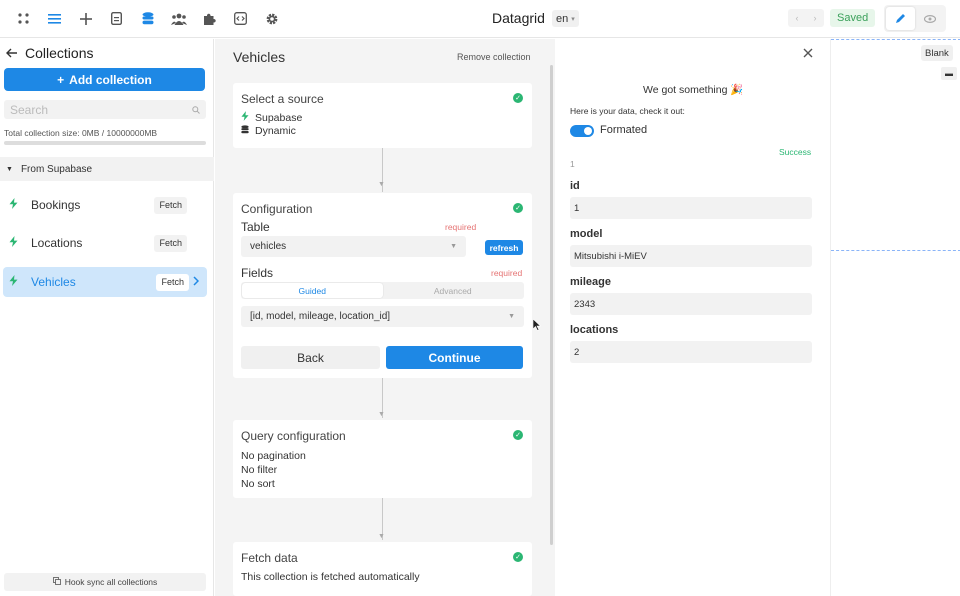 Image resolution: width=960 pixels, height=596 pixels. I want to click on source-option-dynamic: Dynamic, so click(268, 131).